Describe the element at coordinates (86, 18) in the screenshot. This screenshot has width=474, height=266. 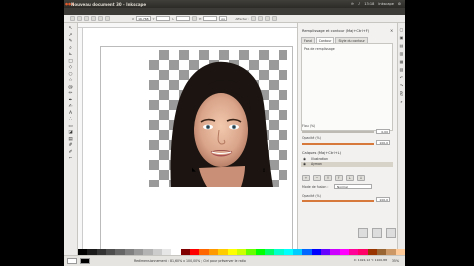
I see `flip-h-button` at that location.